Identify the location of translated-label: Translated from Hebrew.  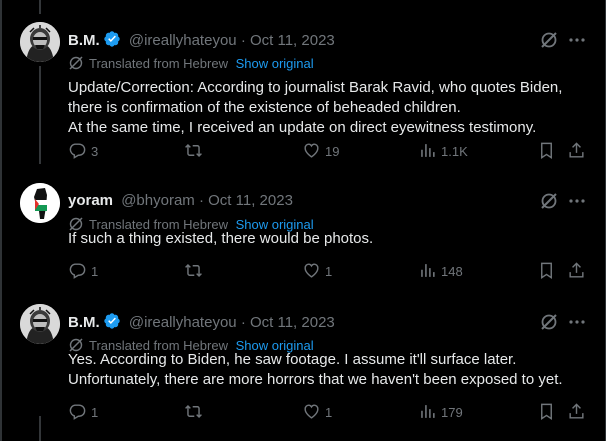
(158, 63).